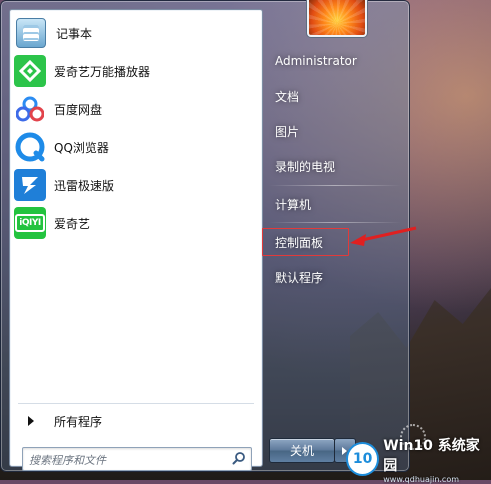 The image size is (491, 484). I want to click on watermark-logo-icon: 10, so click(363, 459).